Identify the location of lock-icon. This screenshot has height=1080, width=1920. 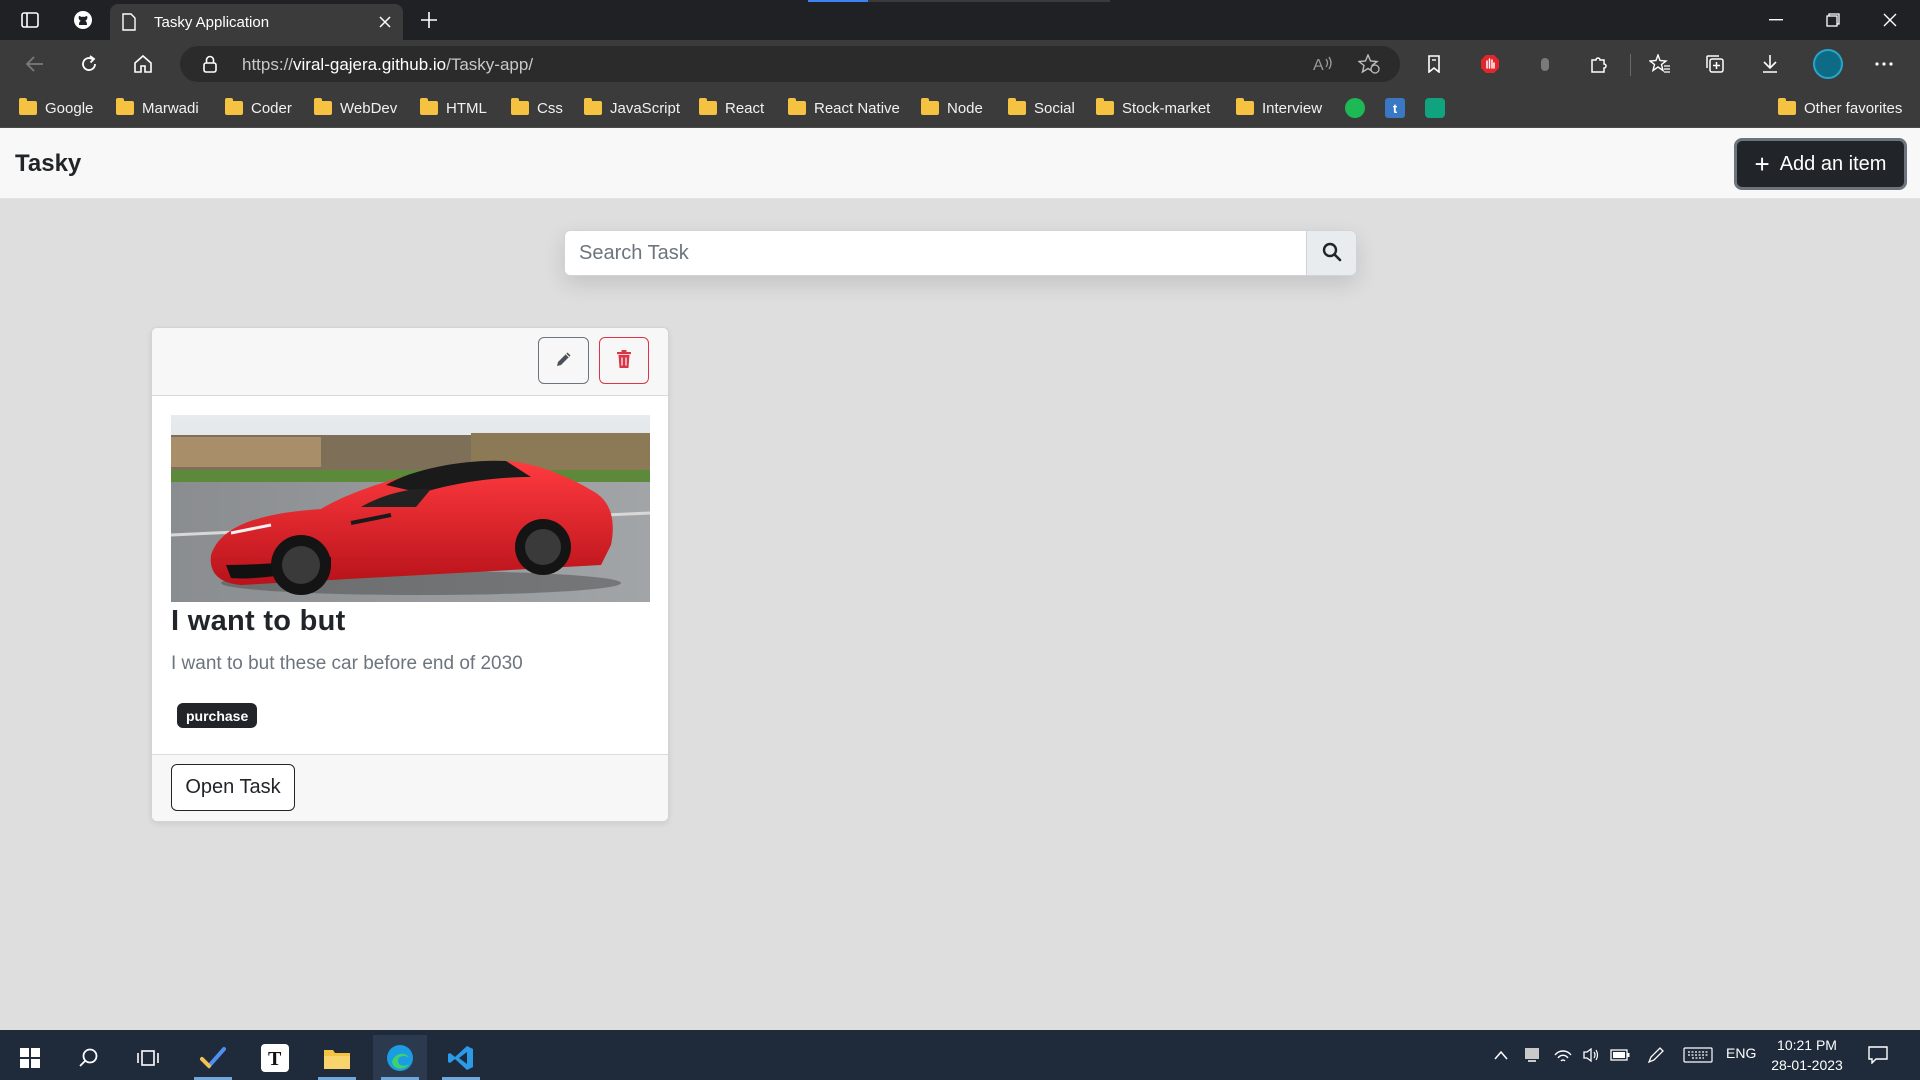
(210, 66).